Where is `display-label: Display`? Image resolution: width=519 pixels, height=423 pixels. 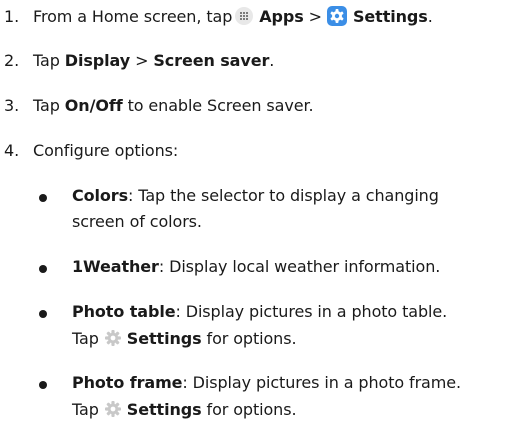
display-label: Display is located at coordinates (97, 60).